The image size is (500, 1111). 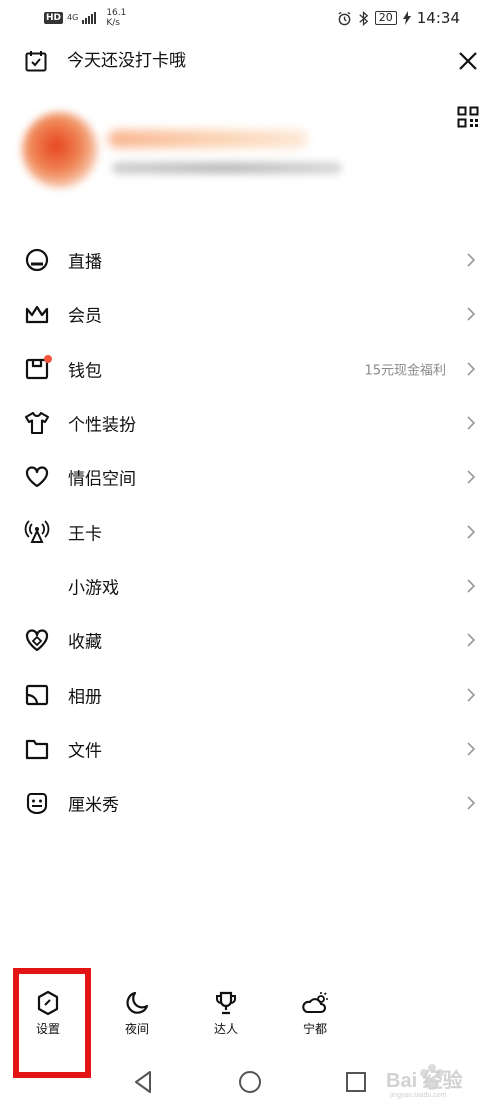 I want to click on back-nav-icon, so click(x=144, y=1082).